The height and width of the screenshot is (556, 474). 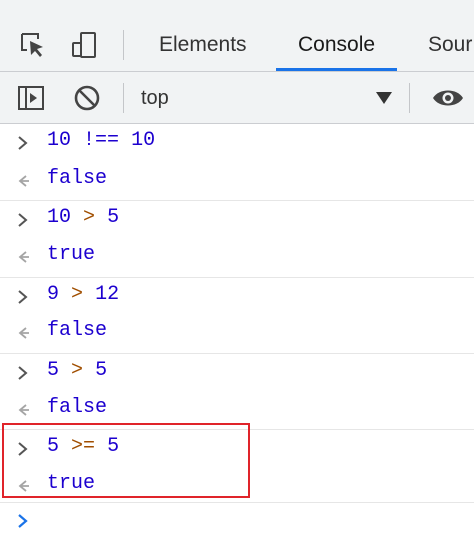 I want to click on console-prompt, so click(x=237, y=520).